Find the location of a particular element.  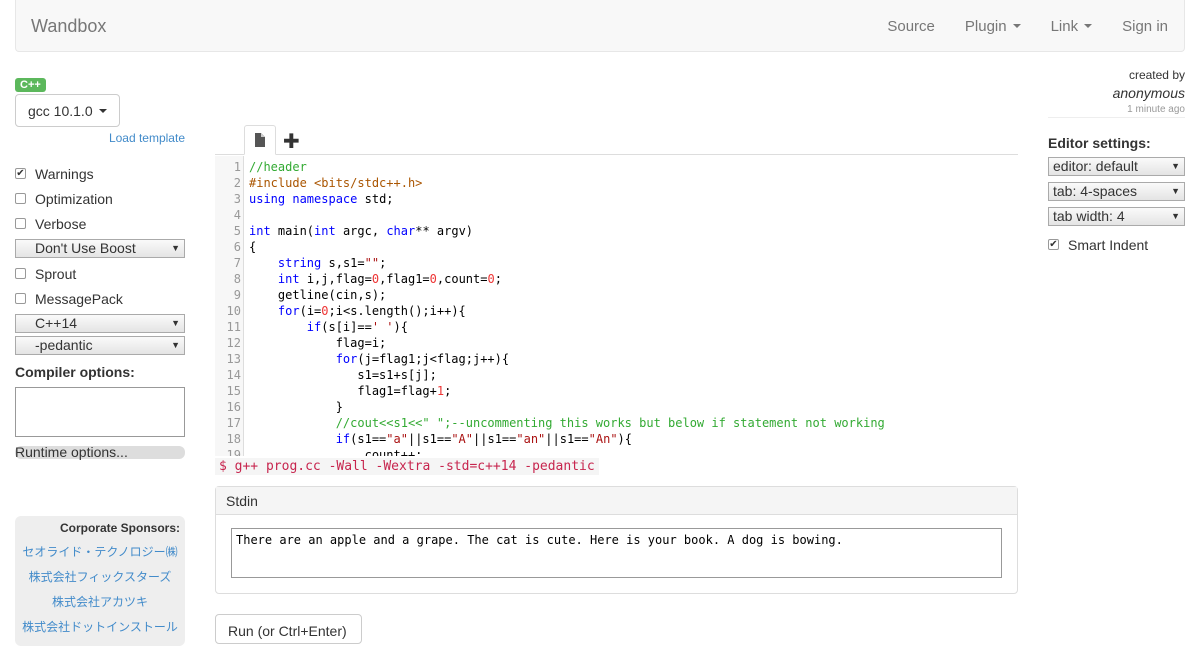

sprout-checkbox is located at coordinates (20, 273).